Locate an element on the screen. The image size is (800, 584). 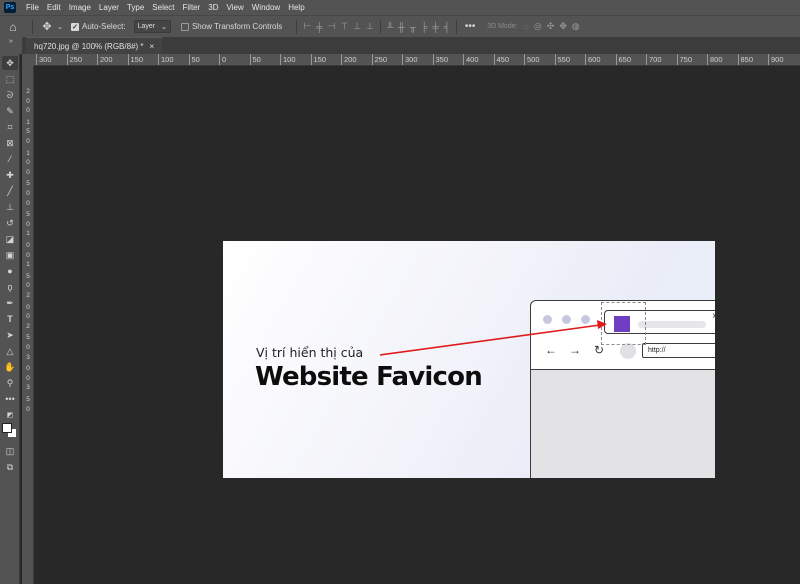
menu-image: Image is located at coordinates (80, 7).